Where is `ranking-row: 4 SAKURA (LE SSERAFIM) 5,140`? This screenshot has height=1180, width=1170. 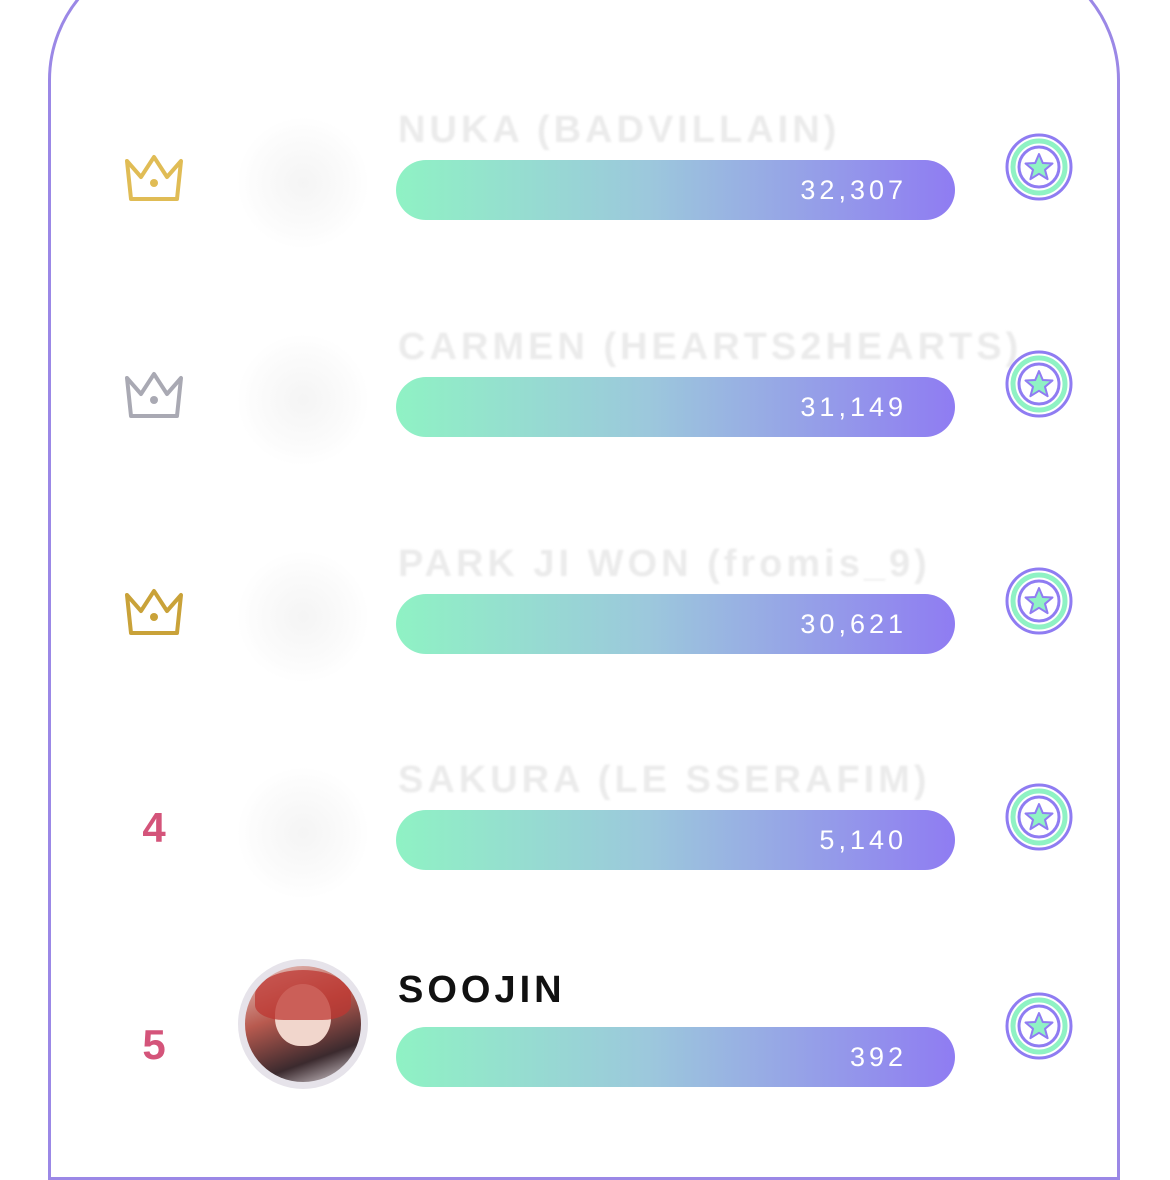 ranking-row: 4 SAKURA (LE SSERAFIM) 5,140 is located at coordinates (585, 830).